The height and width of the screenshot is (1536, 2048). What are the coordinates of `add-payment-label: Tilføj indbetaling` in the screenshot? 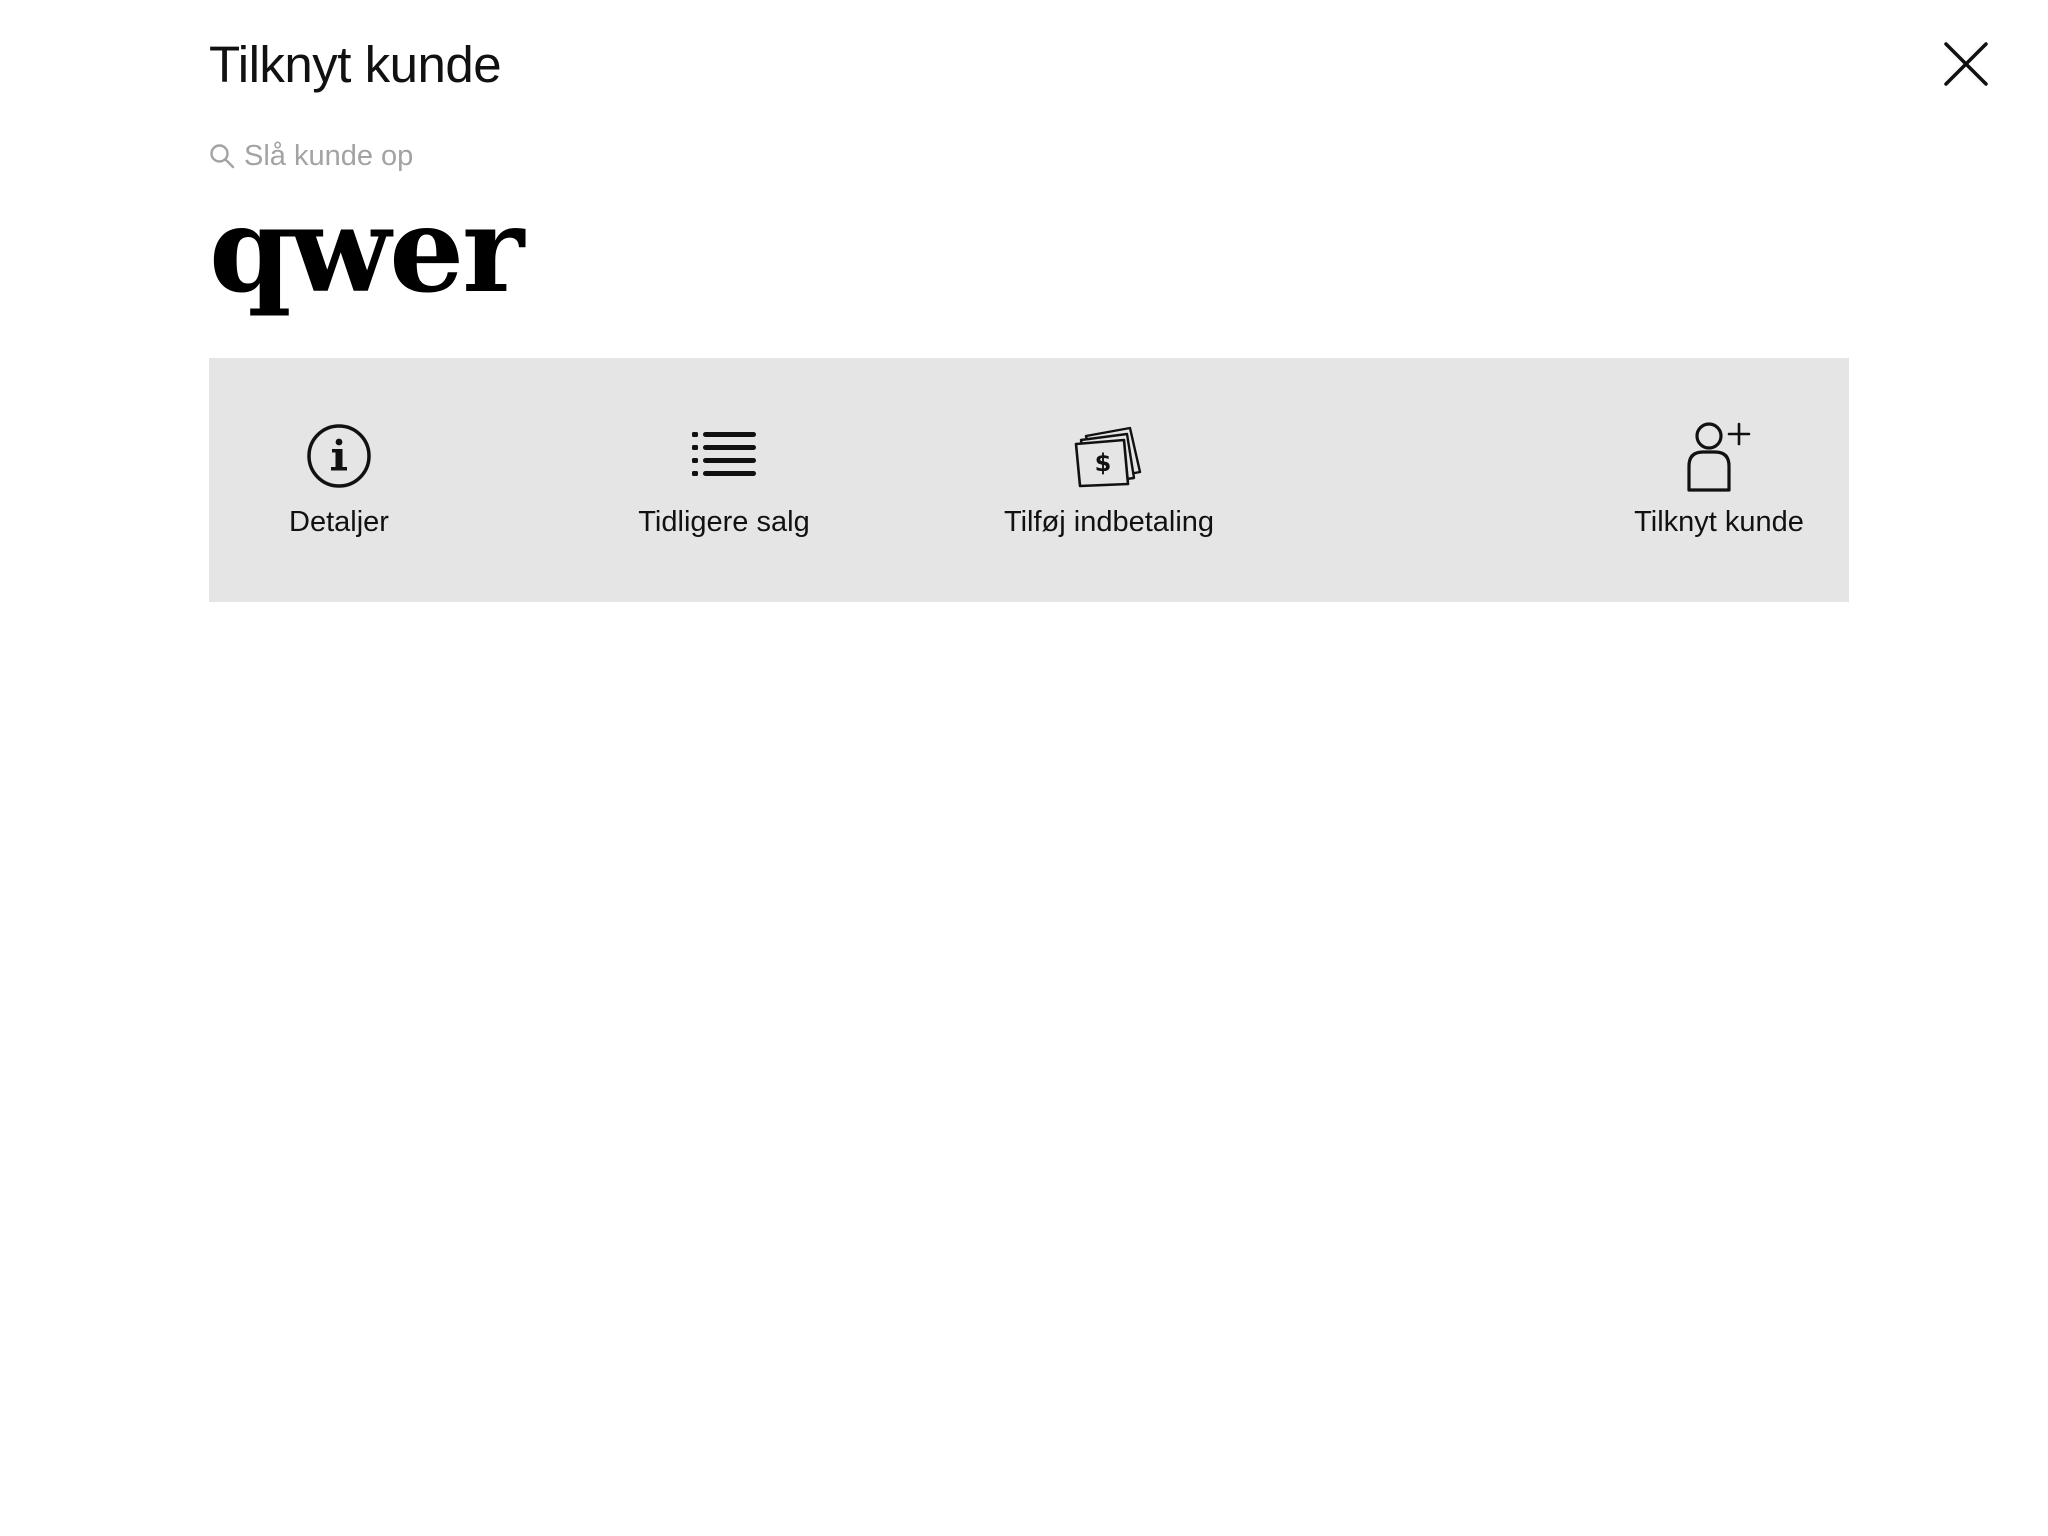 It's located at (1109, 522).